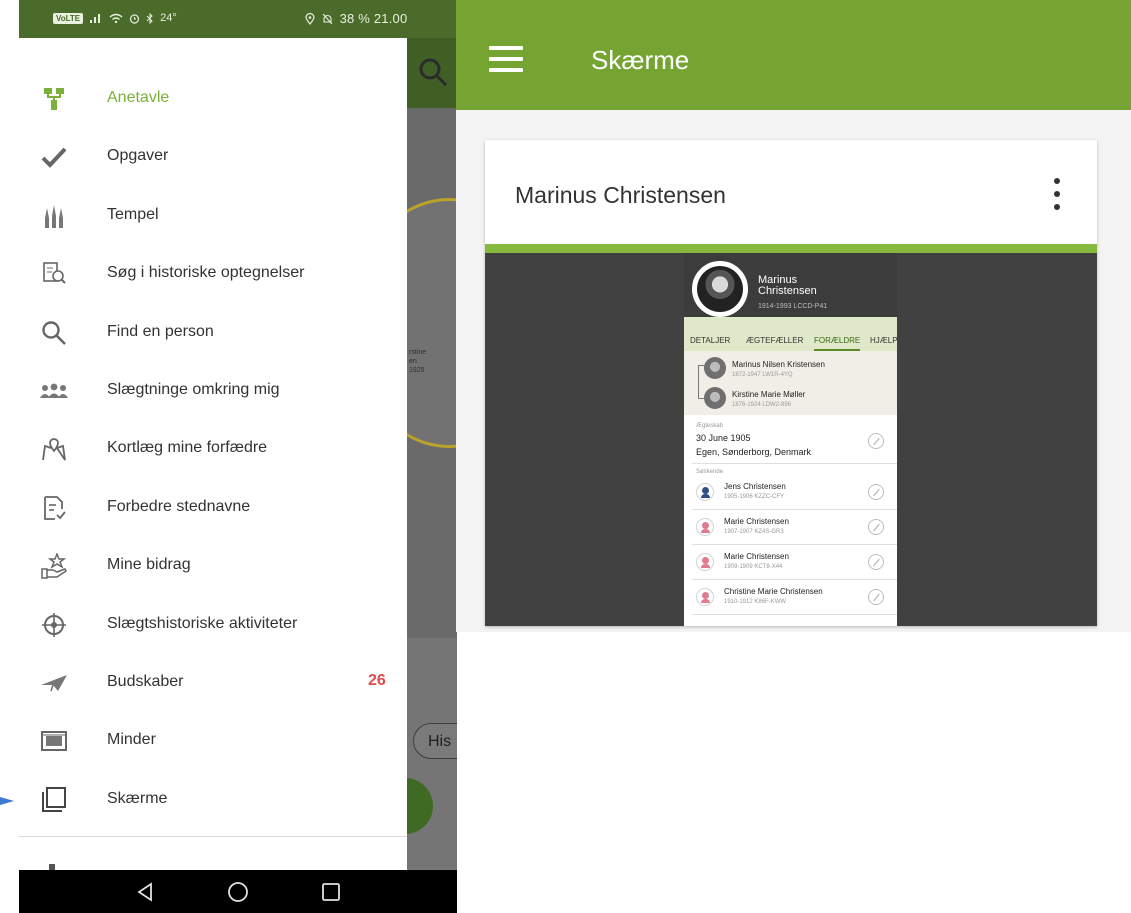 The image size is (1131, 913). Describe the element at coordinates (754, 497) in the screenshot. I see `sibling-meta: 1905-1906 KZZC-CFY` at that location.